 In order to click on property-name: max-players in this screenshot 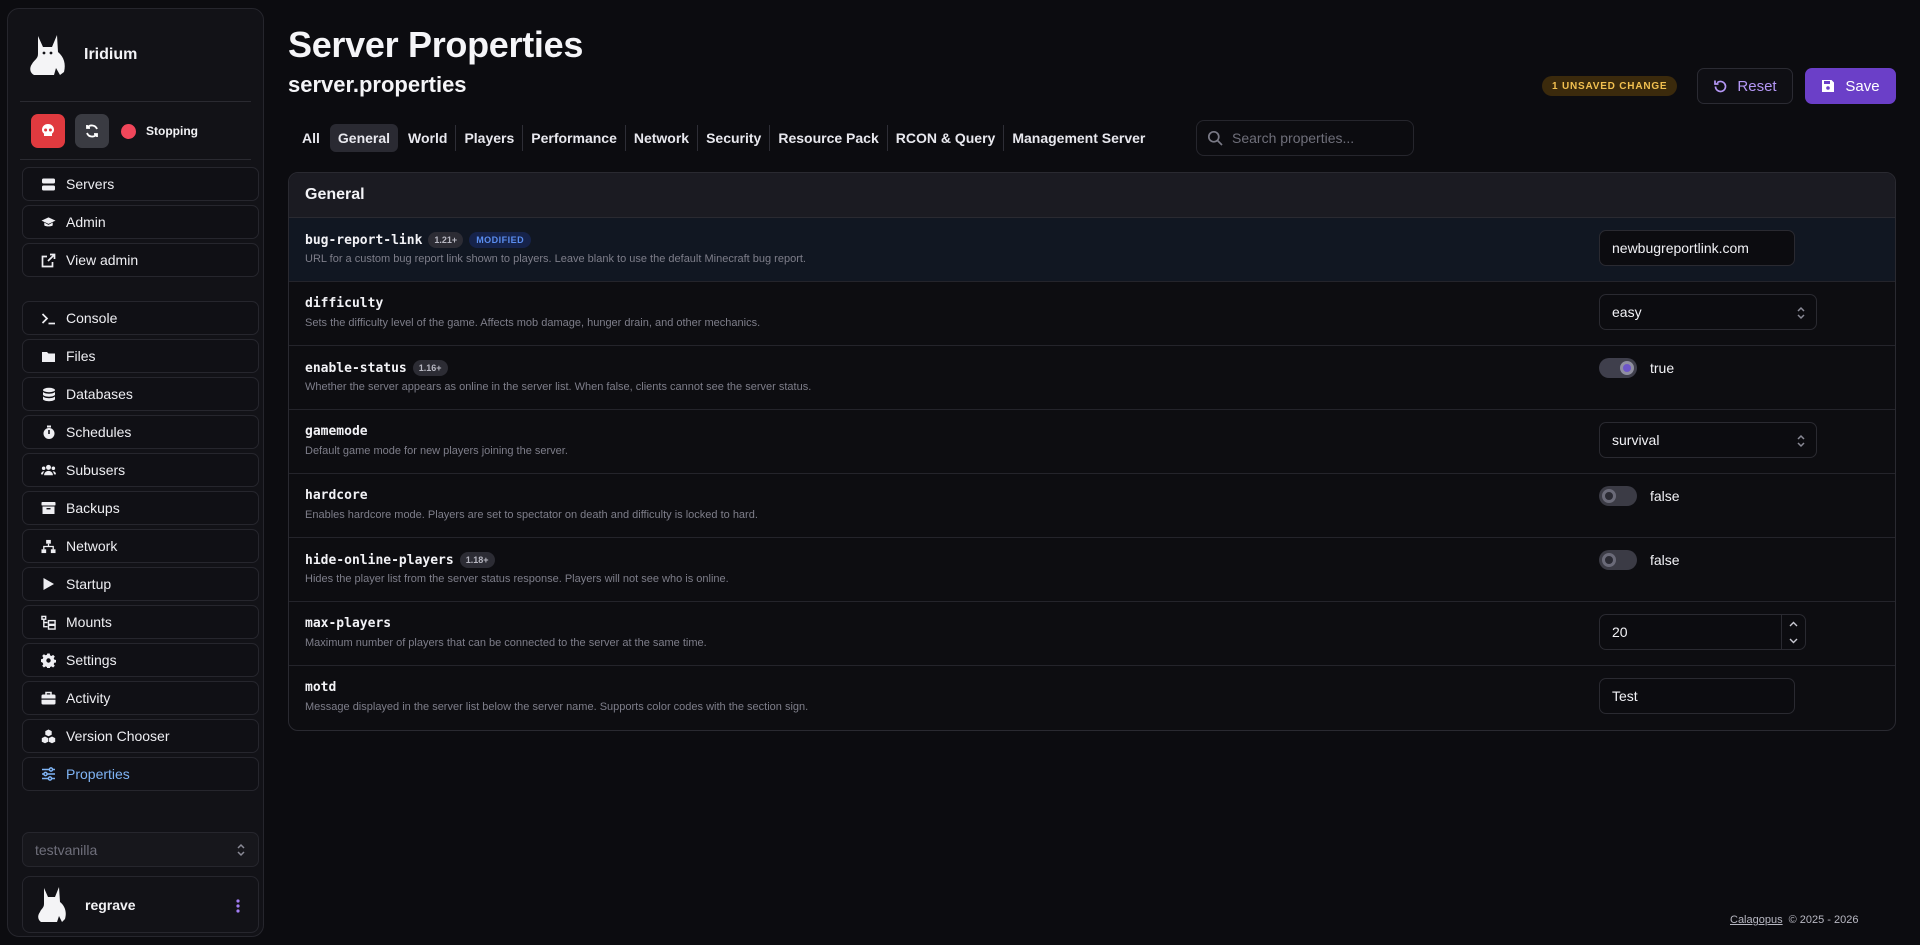, I will do `click(348, 623)`.